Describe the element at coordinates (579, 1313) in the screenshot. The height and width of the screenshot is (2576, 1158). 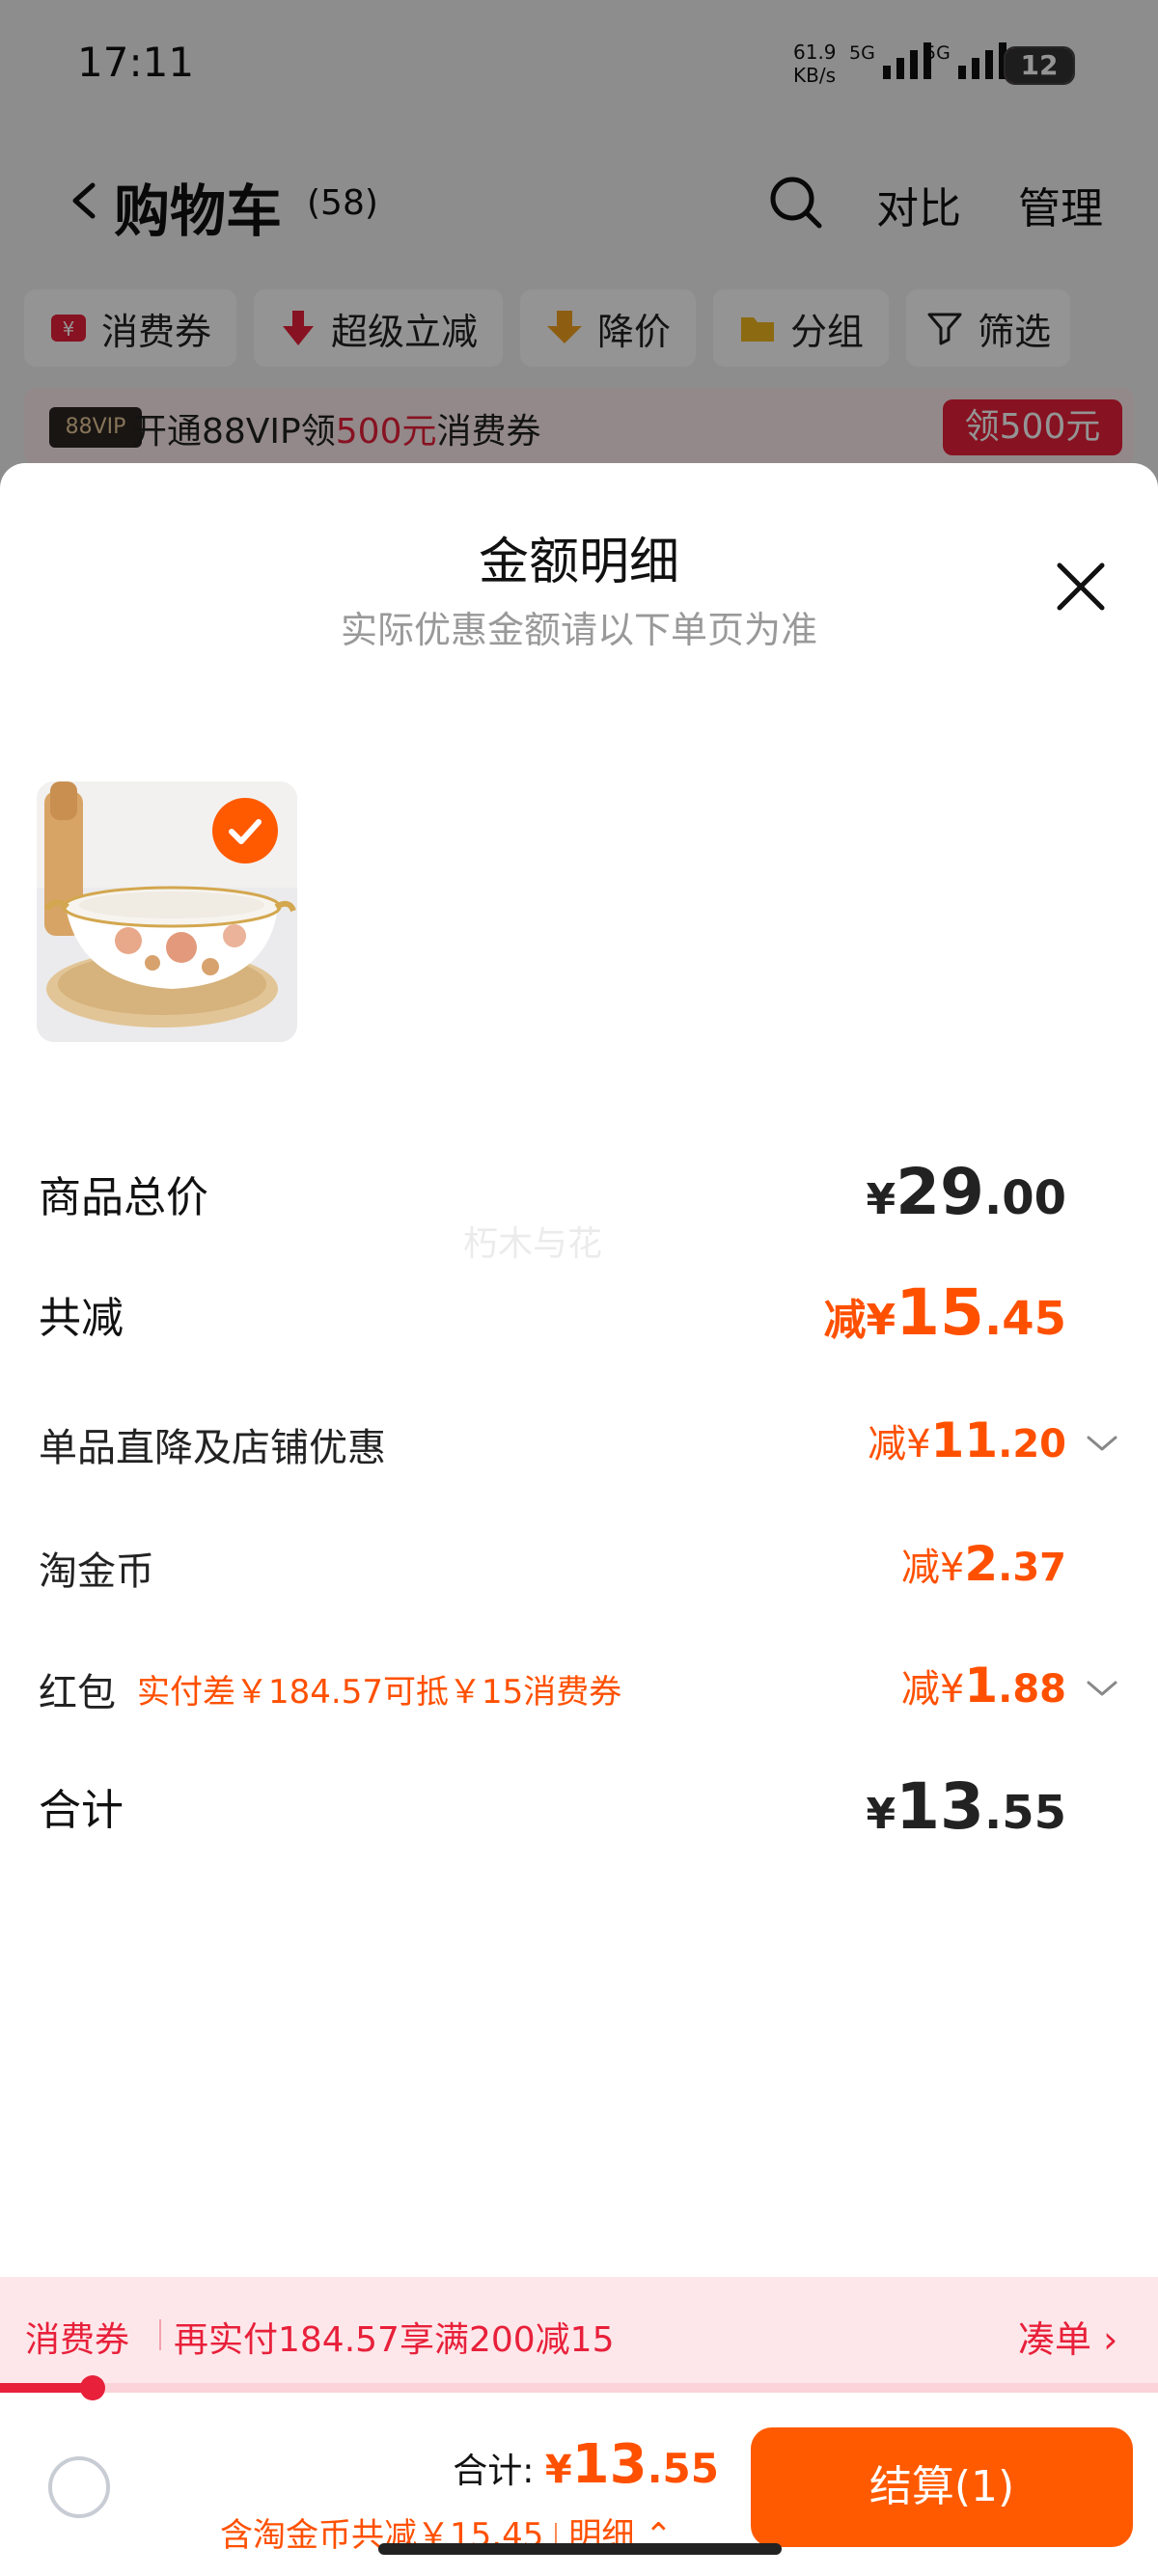
I see `row-total-discount: 共减 减¥15.45` at that location.